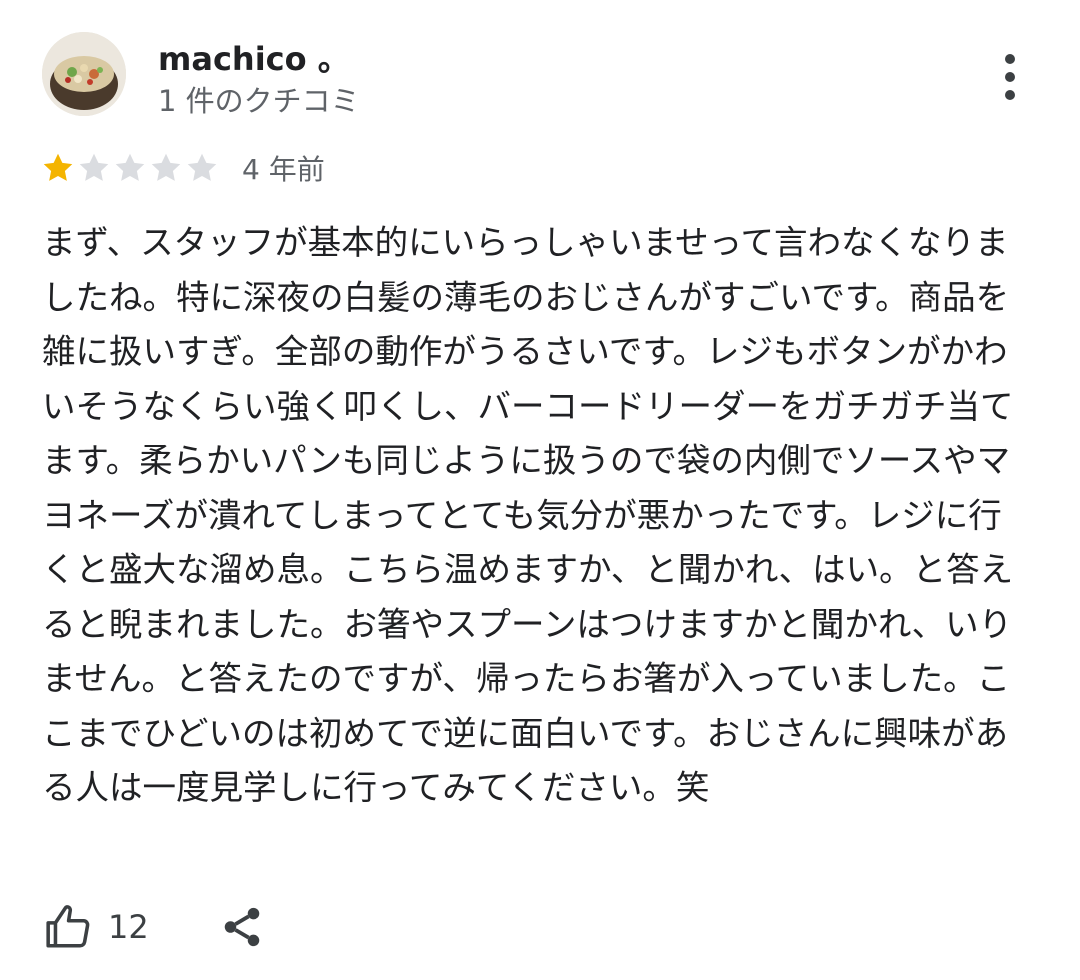  I want to click on like-button: 12, so click(96, 927).